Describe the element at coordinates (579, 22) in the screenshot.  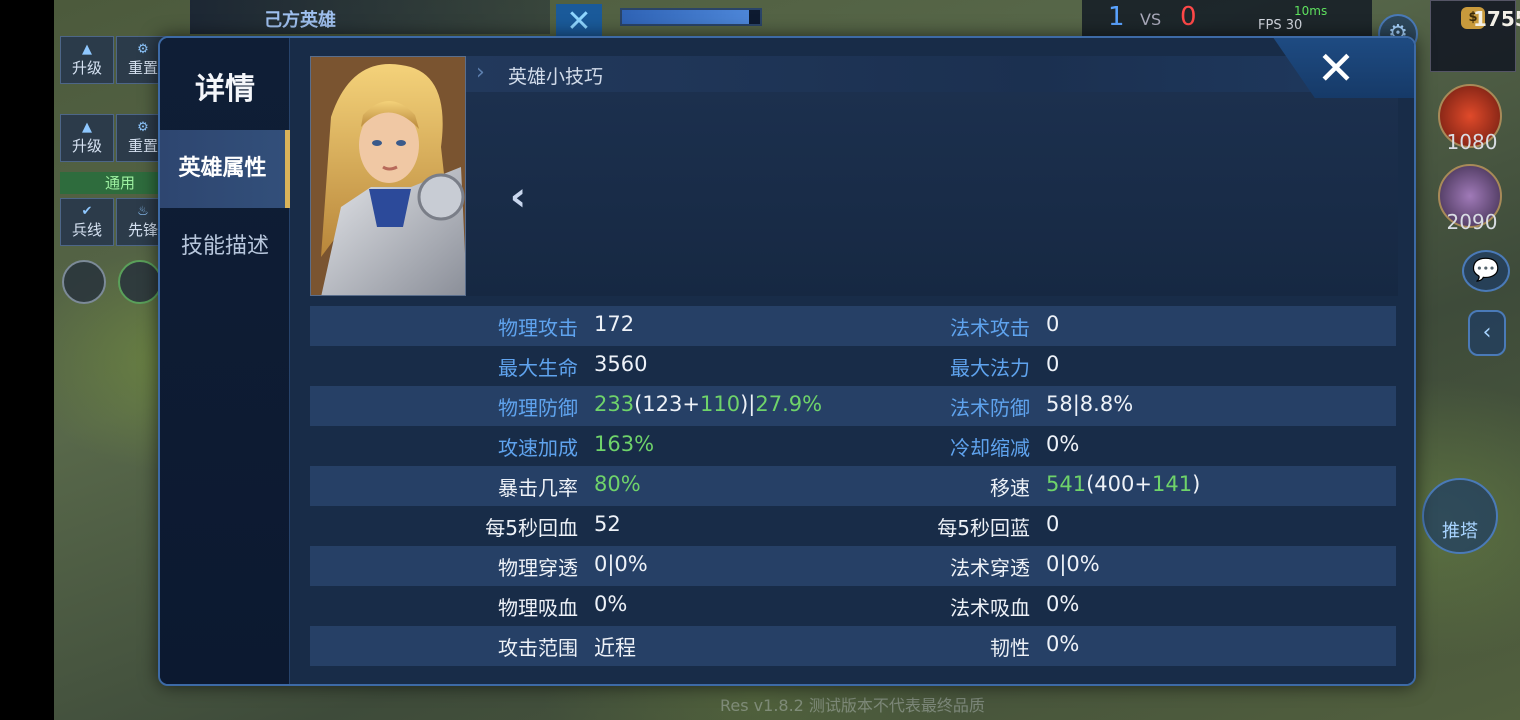
I see `cross-icon: ✕` at that location.